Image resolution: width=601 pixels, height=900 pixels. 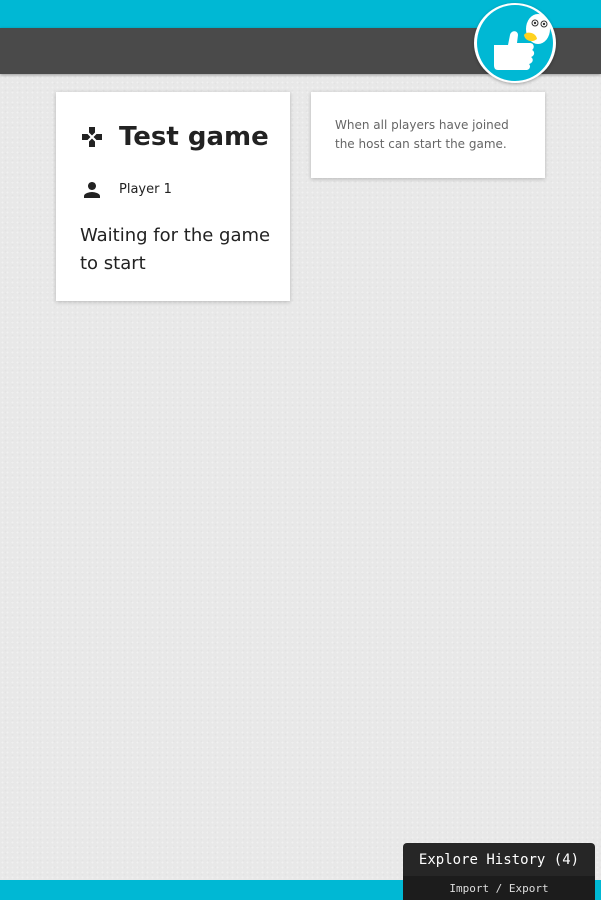 I want to click on duck-thumbs-up-icon, so click(x=515, y=43).